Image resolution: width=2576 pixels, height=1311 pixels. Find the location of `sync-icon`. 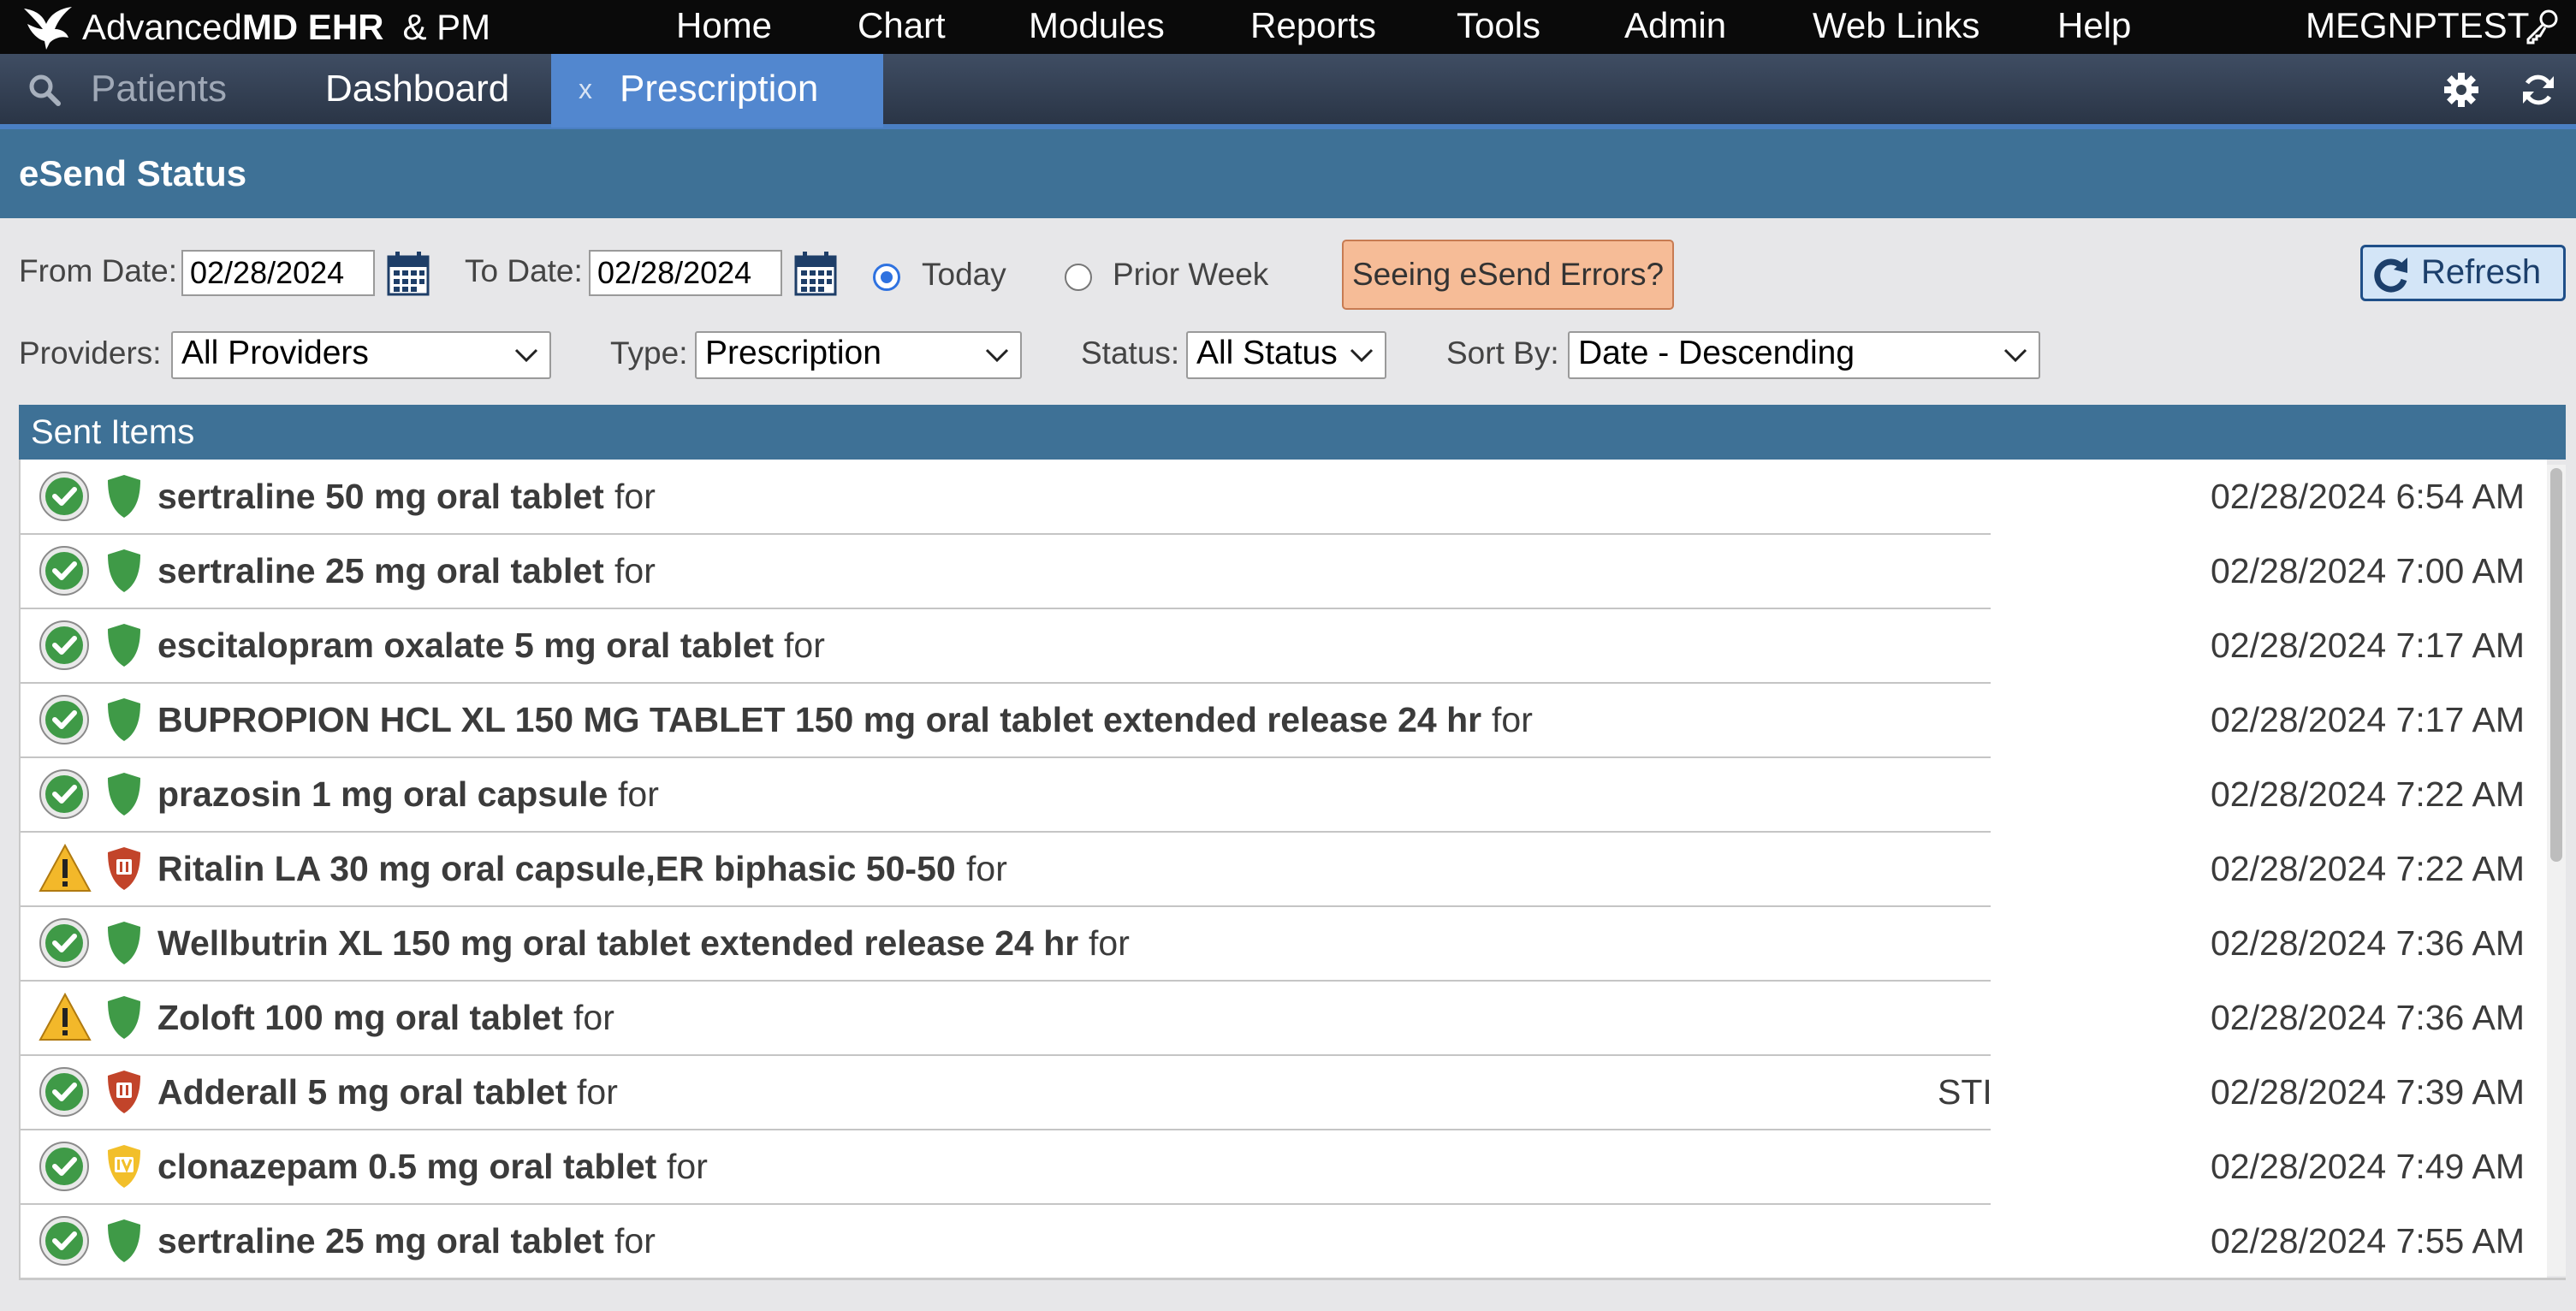

sync-icon is located at coordinates (2538, 90).